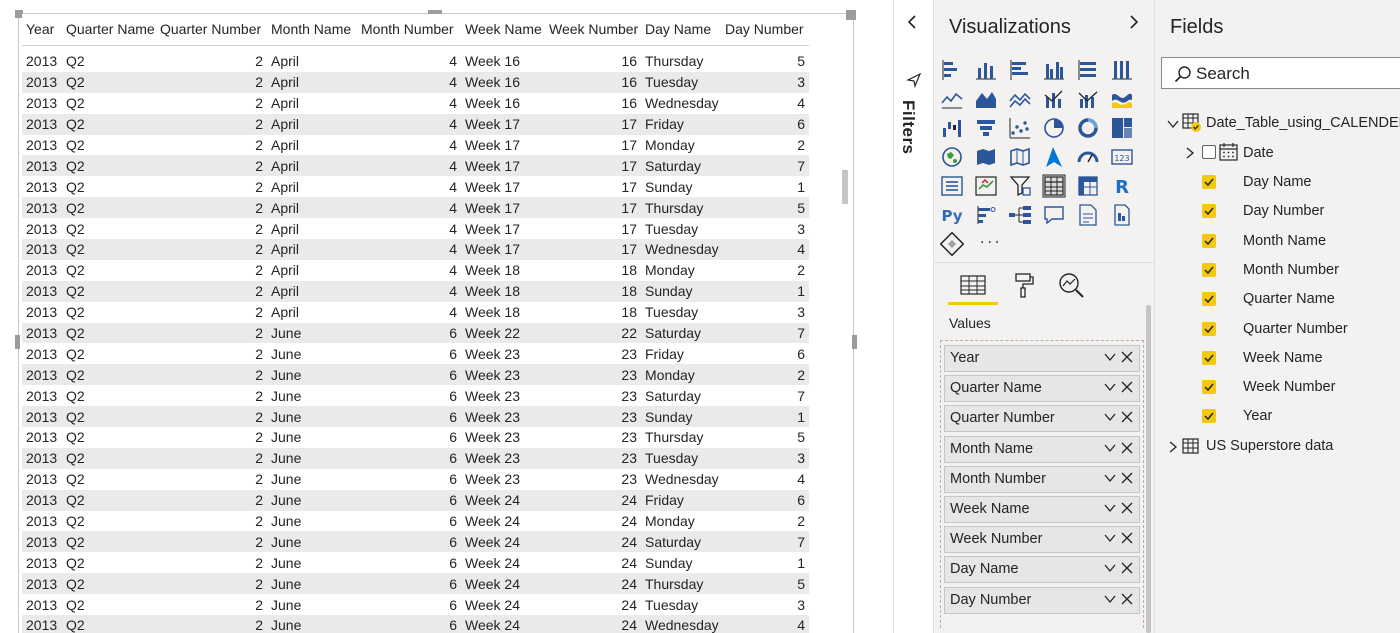 This screenshot has height=633, width=1400. What do you see at coordinates (415, 249) in the screenshot?
I see `table-row: 2013 Q2 2 April 4 Week 17 17 Wednesday 4` at bounding box center [415, 249].